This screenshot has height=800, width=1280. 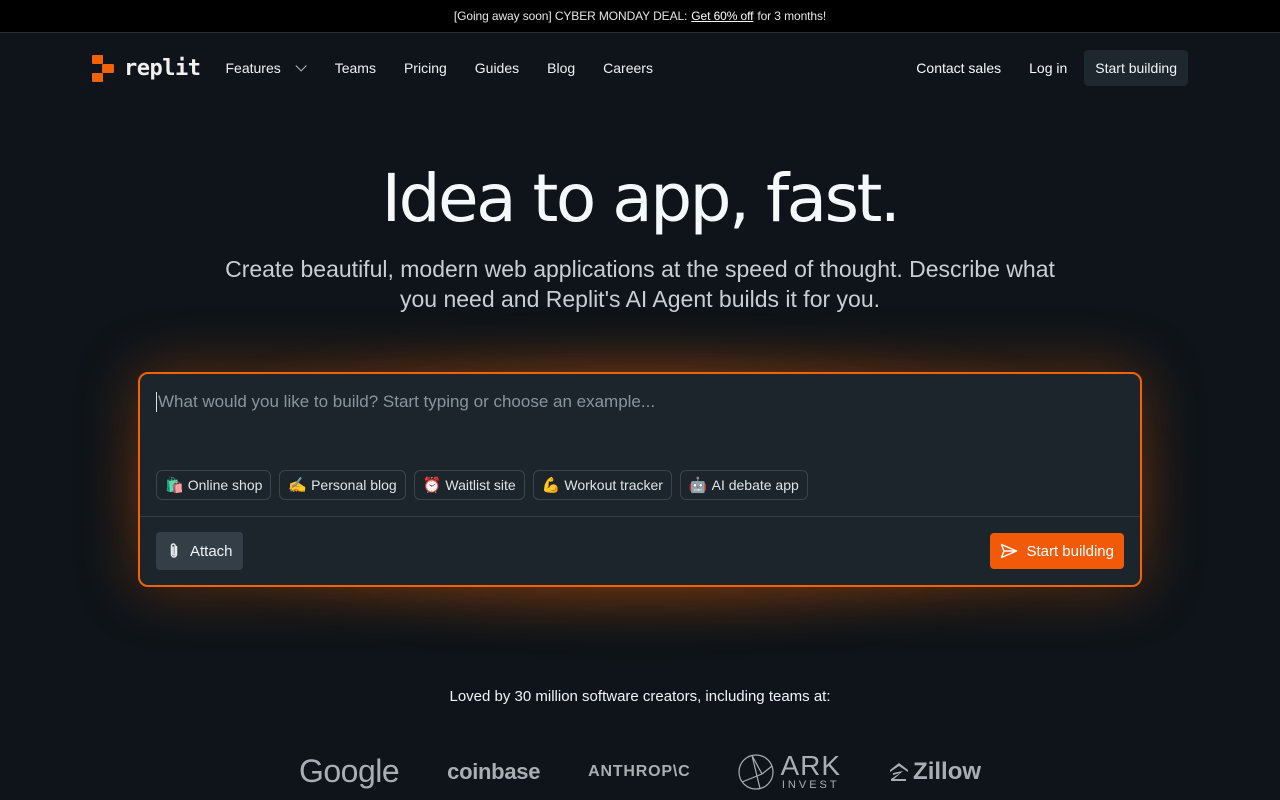 What do you see at coordinates (640, 516) in the screenshot?
I see `prompt-divider` at bounding box center [640, 516].